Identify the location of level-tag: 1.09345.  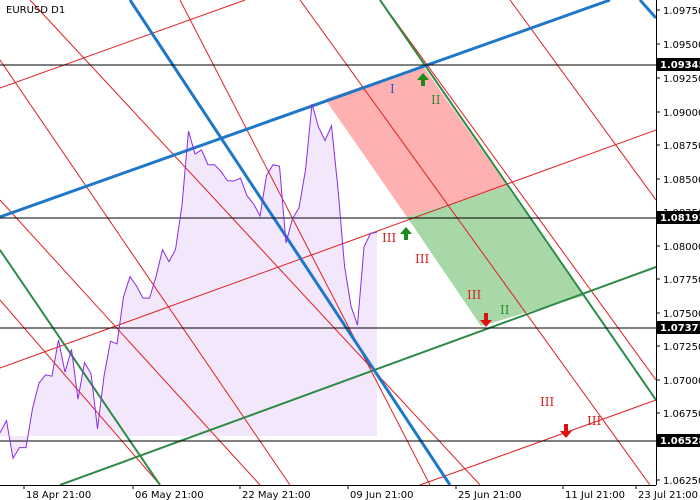
(678, 64).